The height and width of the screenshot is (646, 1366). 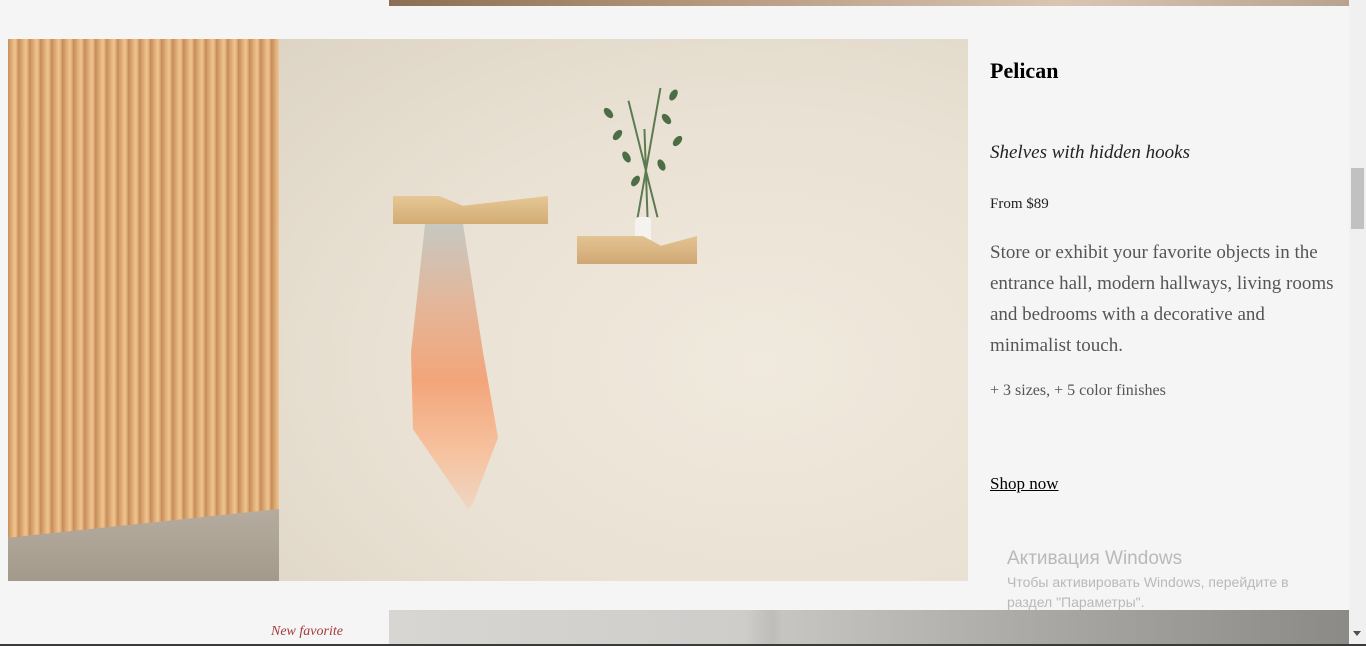 I want to click on product-title: Pelican, so click(x=1024, y=70).